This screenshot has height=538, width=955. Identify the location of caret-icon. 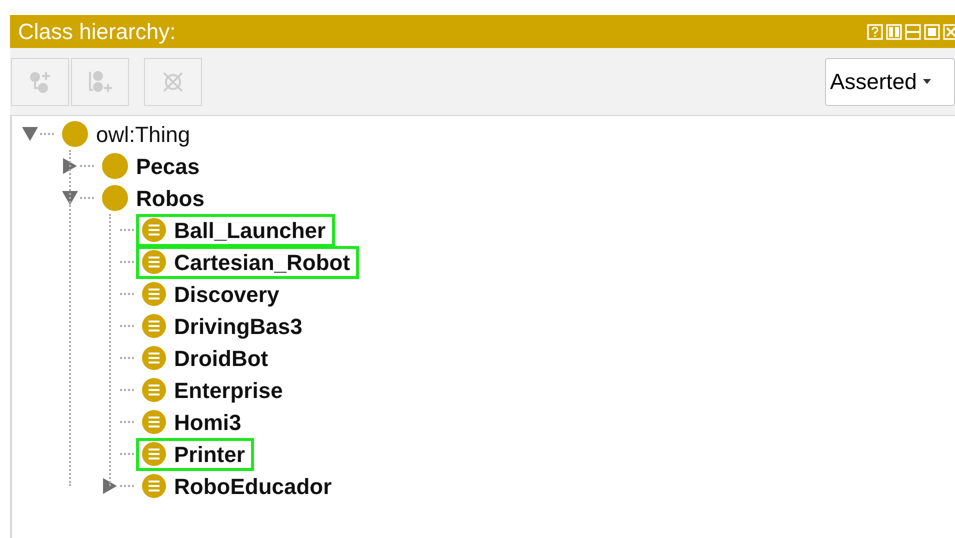
(926, 81).